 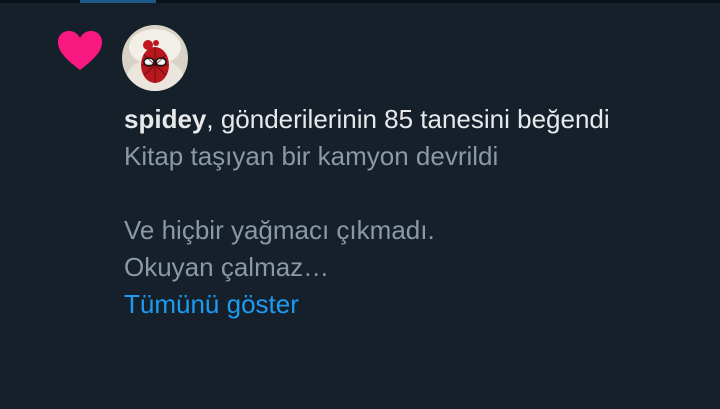 What do you see at coordinates (279, 230) in the screenshot?
I see `tweet-line-3: Ve hiçbir yağmacı çıkmadı.` at bounding box center [279, 230].